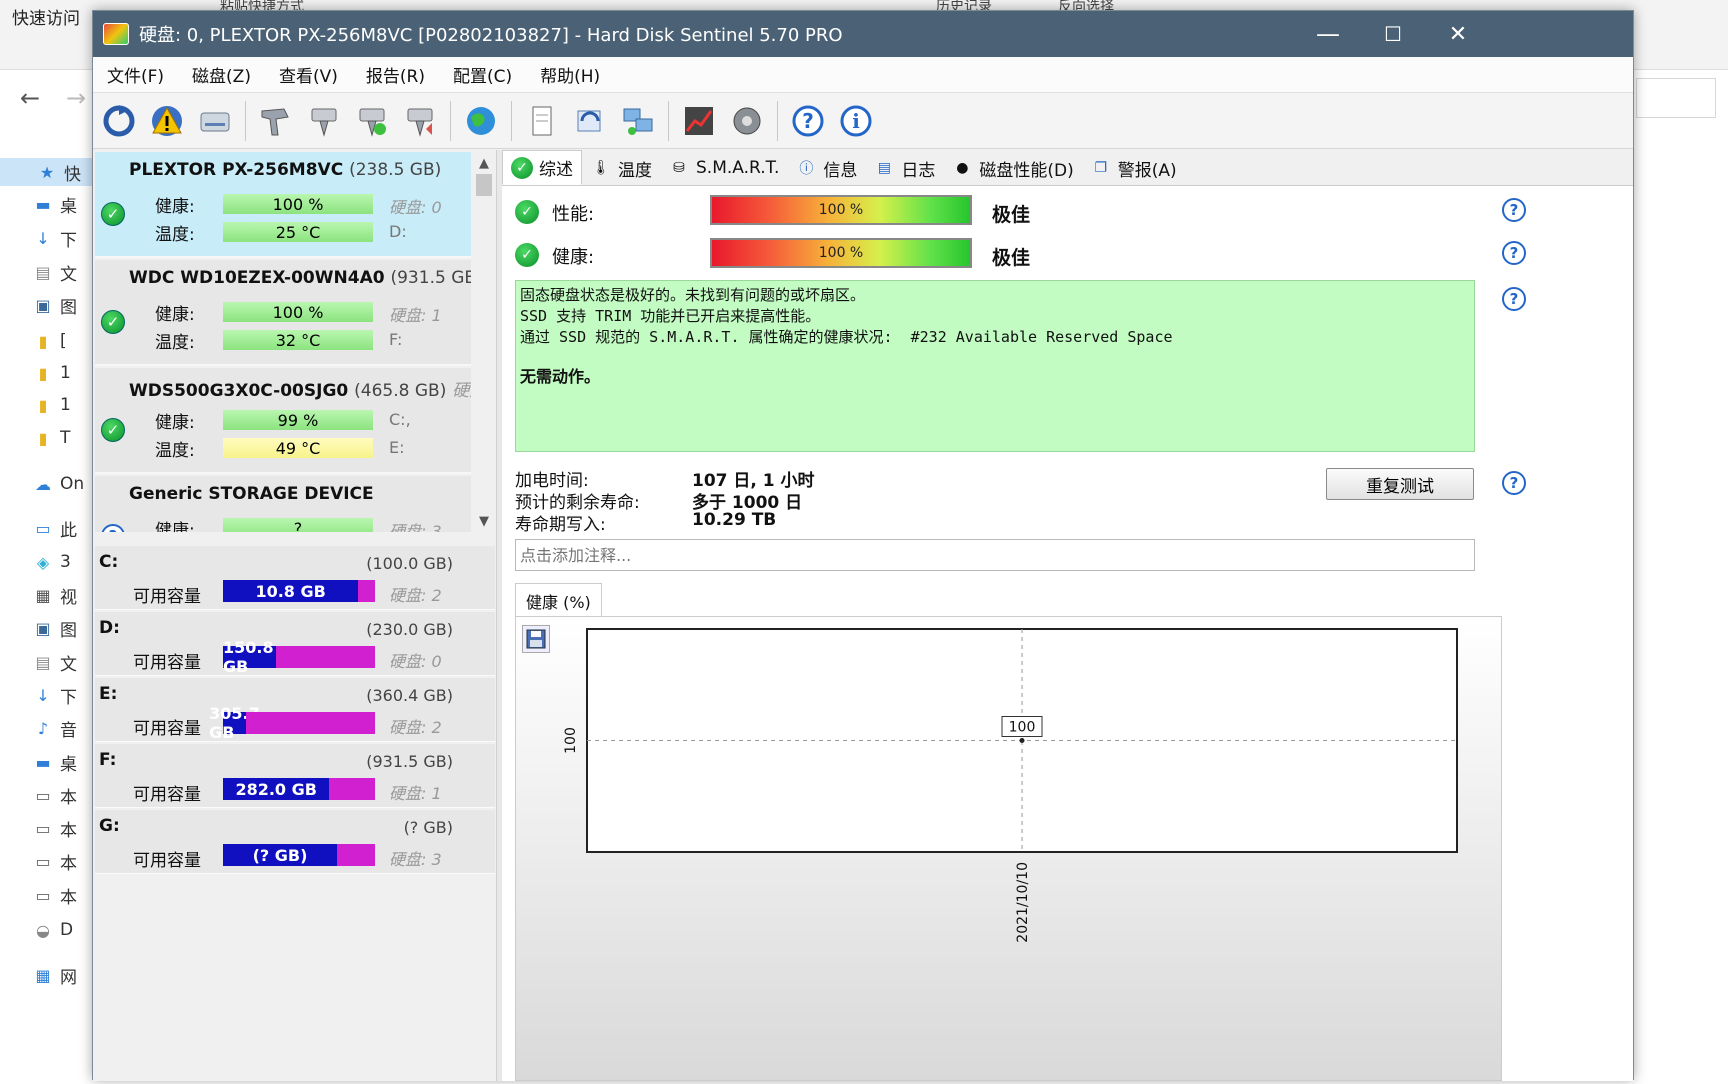 The width and height of the screenshot is (1728, 1084). What do you see at coordinates (590, 121) in the screenshot?
I see `send-icon` at bounding box center [590, 121].